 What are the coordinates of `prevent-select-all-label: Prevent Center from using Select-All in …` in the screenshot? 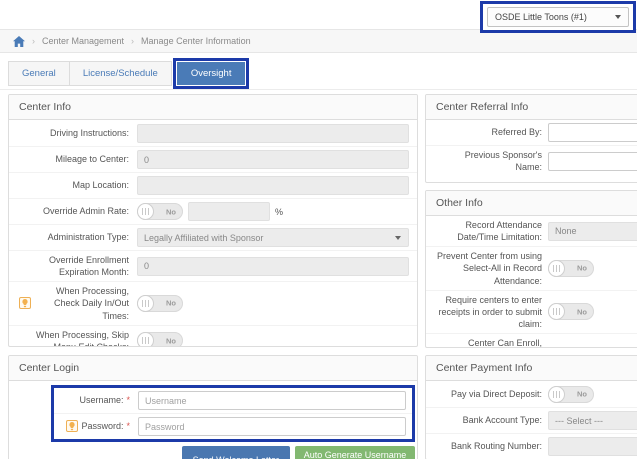 It's located at (489, 268).